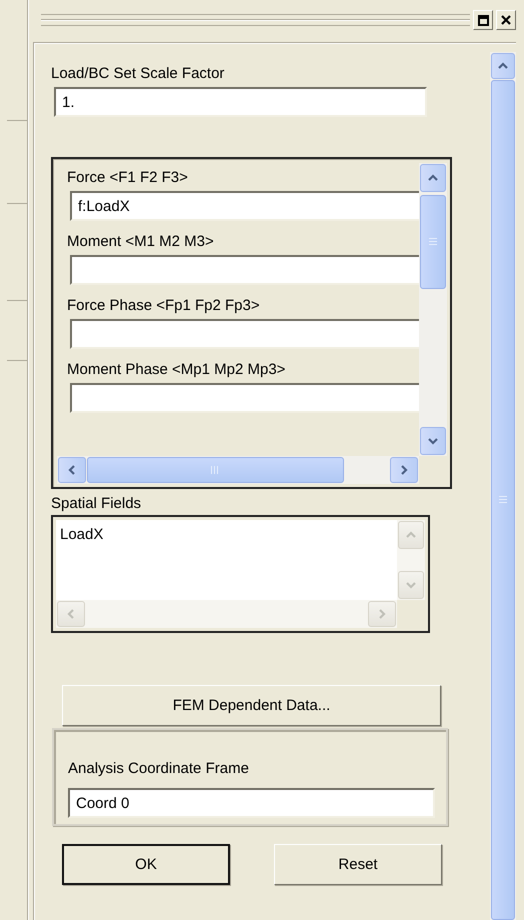 The height and width of the screenshot is (920, 524). What do you see at coordinates (433, 441) in the screenshot?
I see `scroll-down-button` at bounding box center [433, 441].